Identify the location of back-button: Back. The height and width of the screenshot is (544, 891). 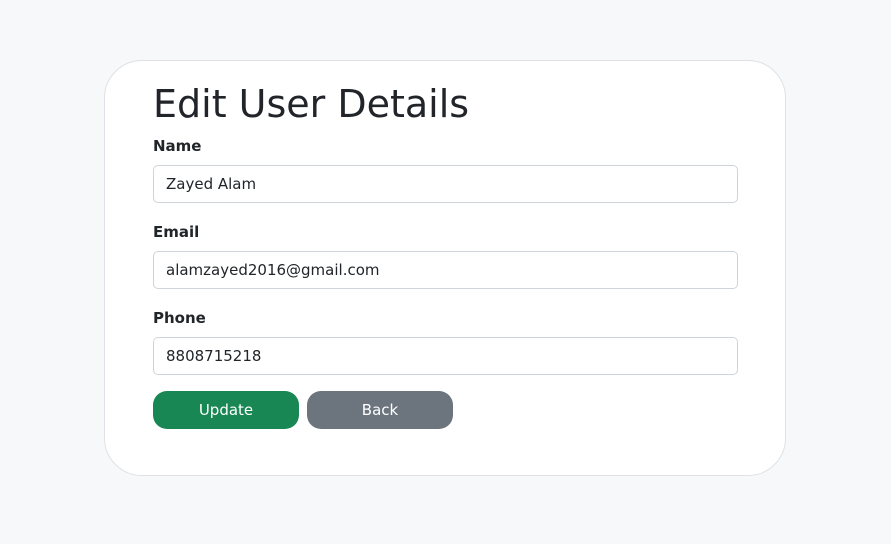
(380, 410).